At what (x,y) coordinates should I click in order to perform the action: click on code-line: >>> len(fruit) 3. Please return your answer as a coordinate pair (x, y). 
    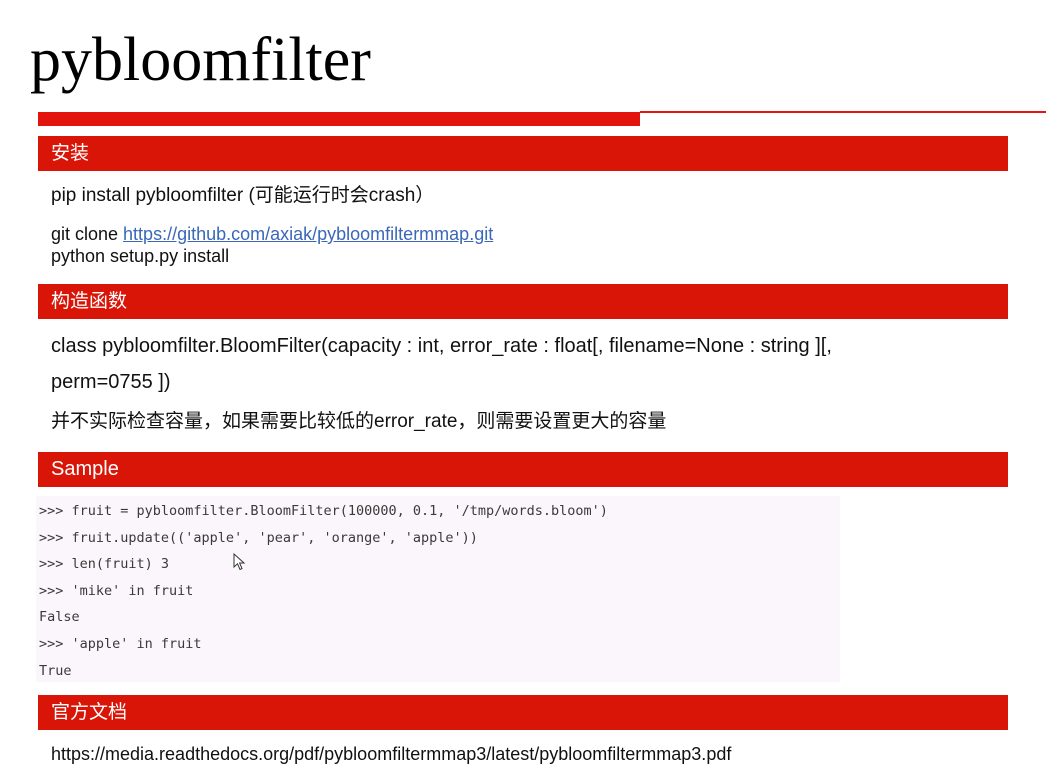
    Looking at the image, I should click on (104, 564).